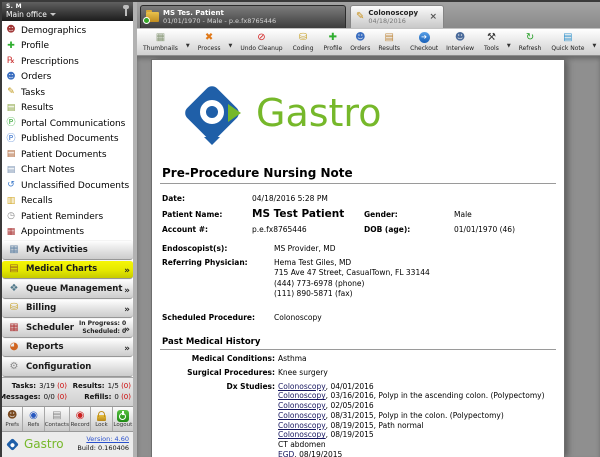  What do you see at coordinates (102, 323) in the screenshot?
I see `in-progress-count: In Progress: 0` at bounding box center [102, 323].